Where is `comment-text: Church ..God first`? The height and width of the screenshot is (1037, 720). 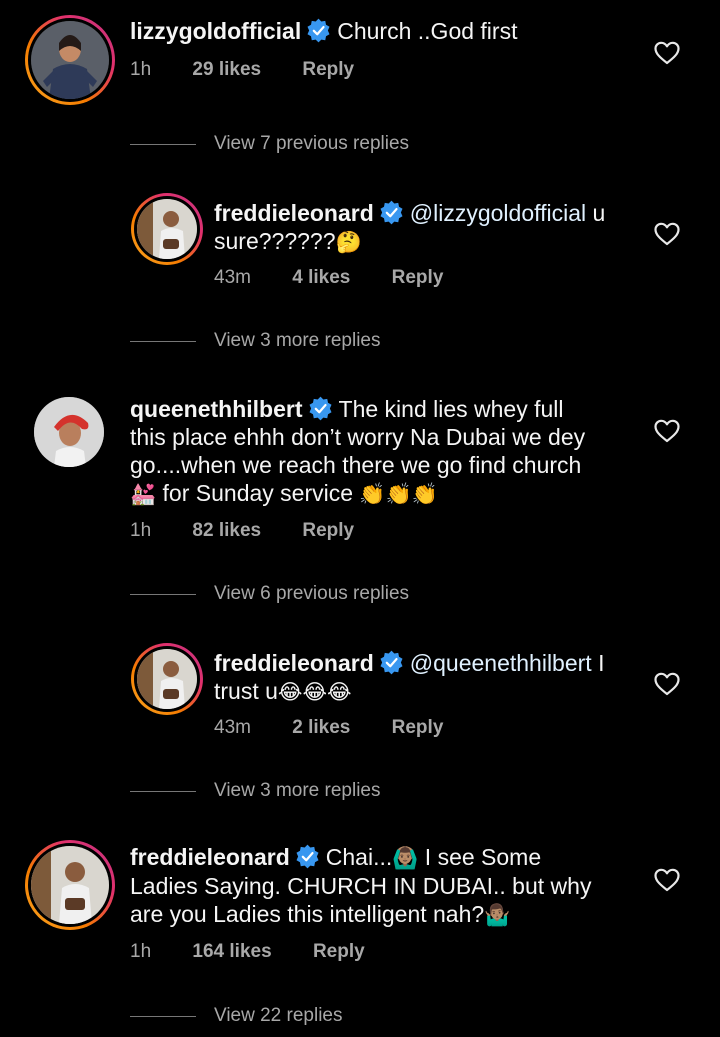 comment-text: Church ..God first is located at coordinates (427, 31).